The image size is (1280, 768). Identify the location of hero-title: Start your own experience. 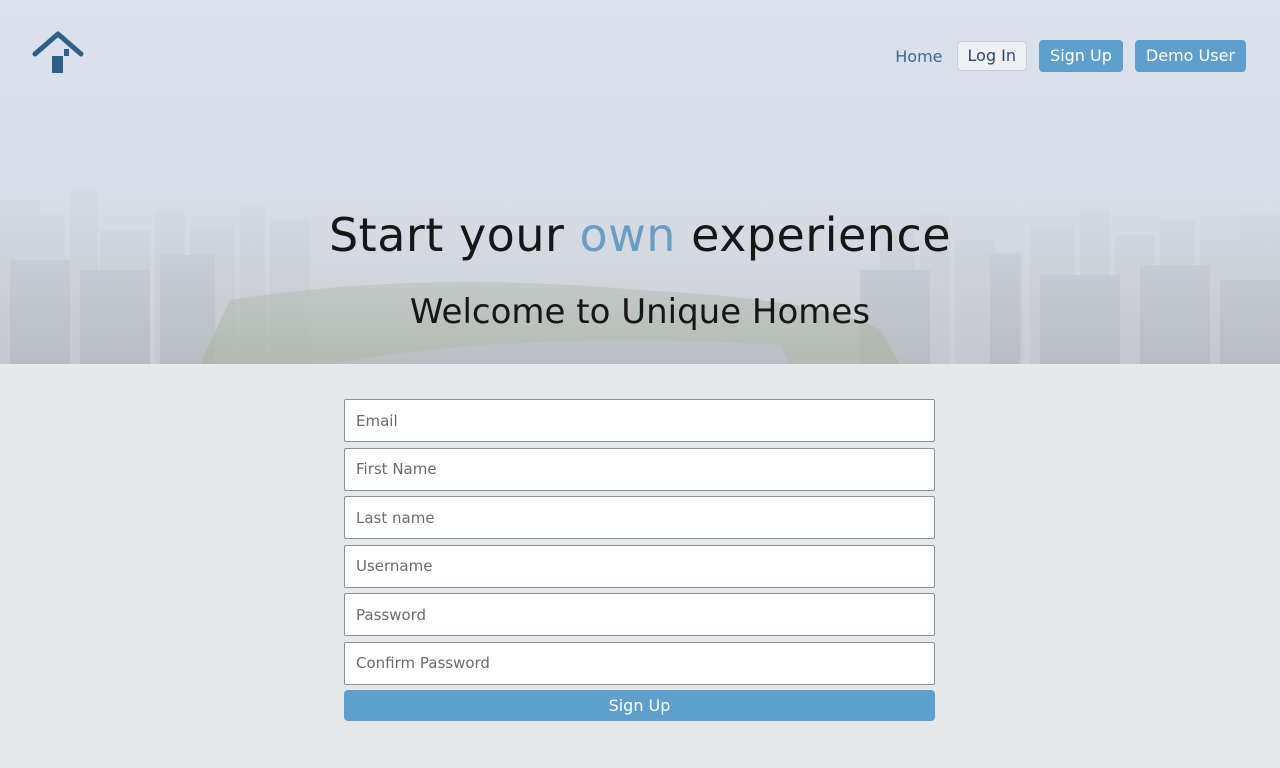
(640, 235).